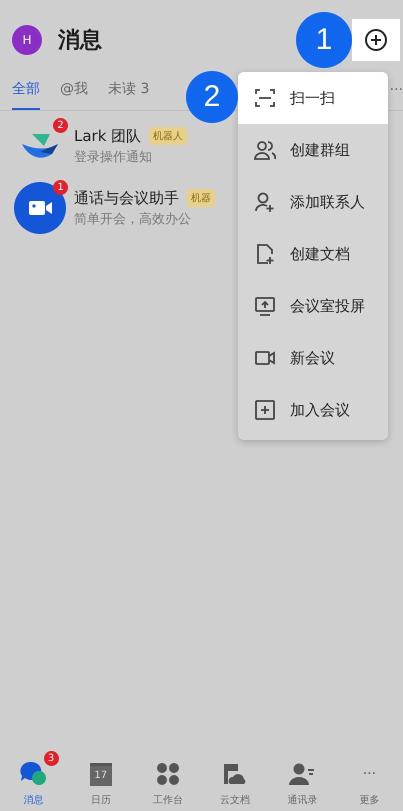  I want to click on menu-item: 添加联系人, so click(313, 202).